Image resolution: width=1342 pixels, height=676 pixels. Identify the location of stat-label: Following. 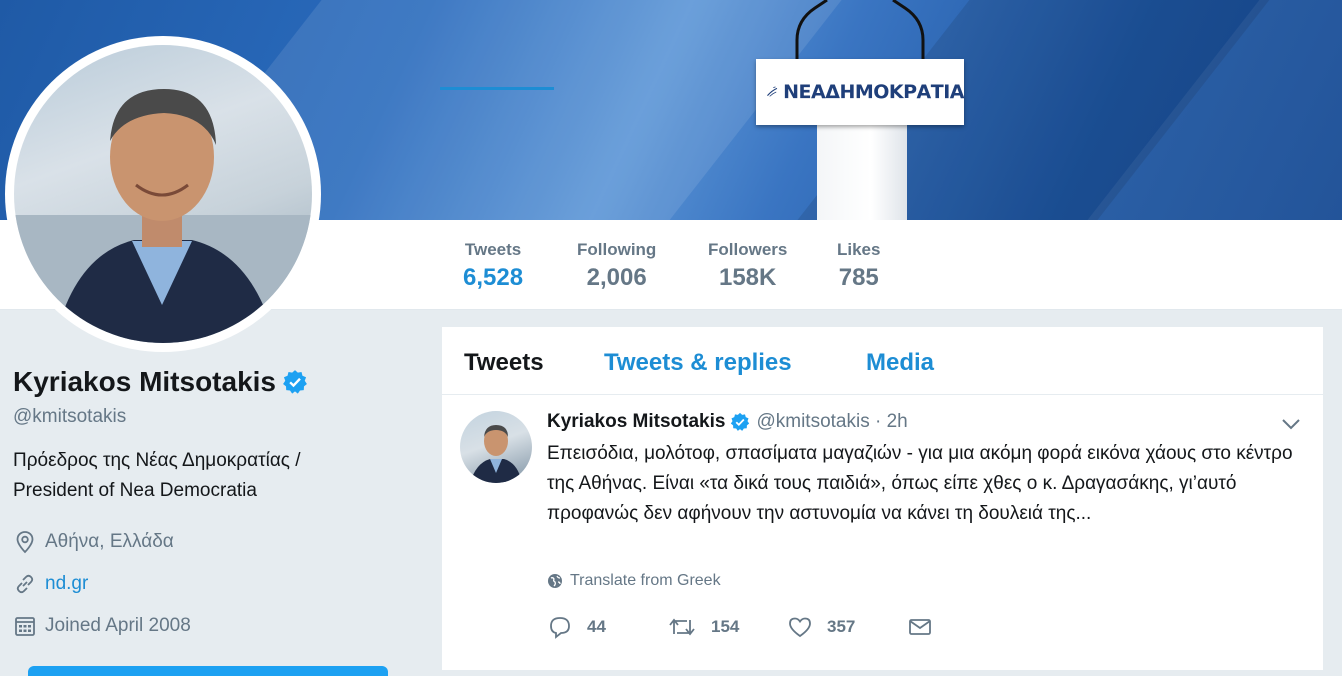
(617, 249).